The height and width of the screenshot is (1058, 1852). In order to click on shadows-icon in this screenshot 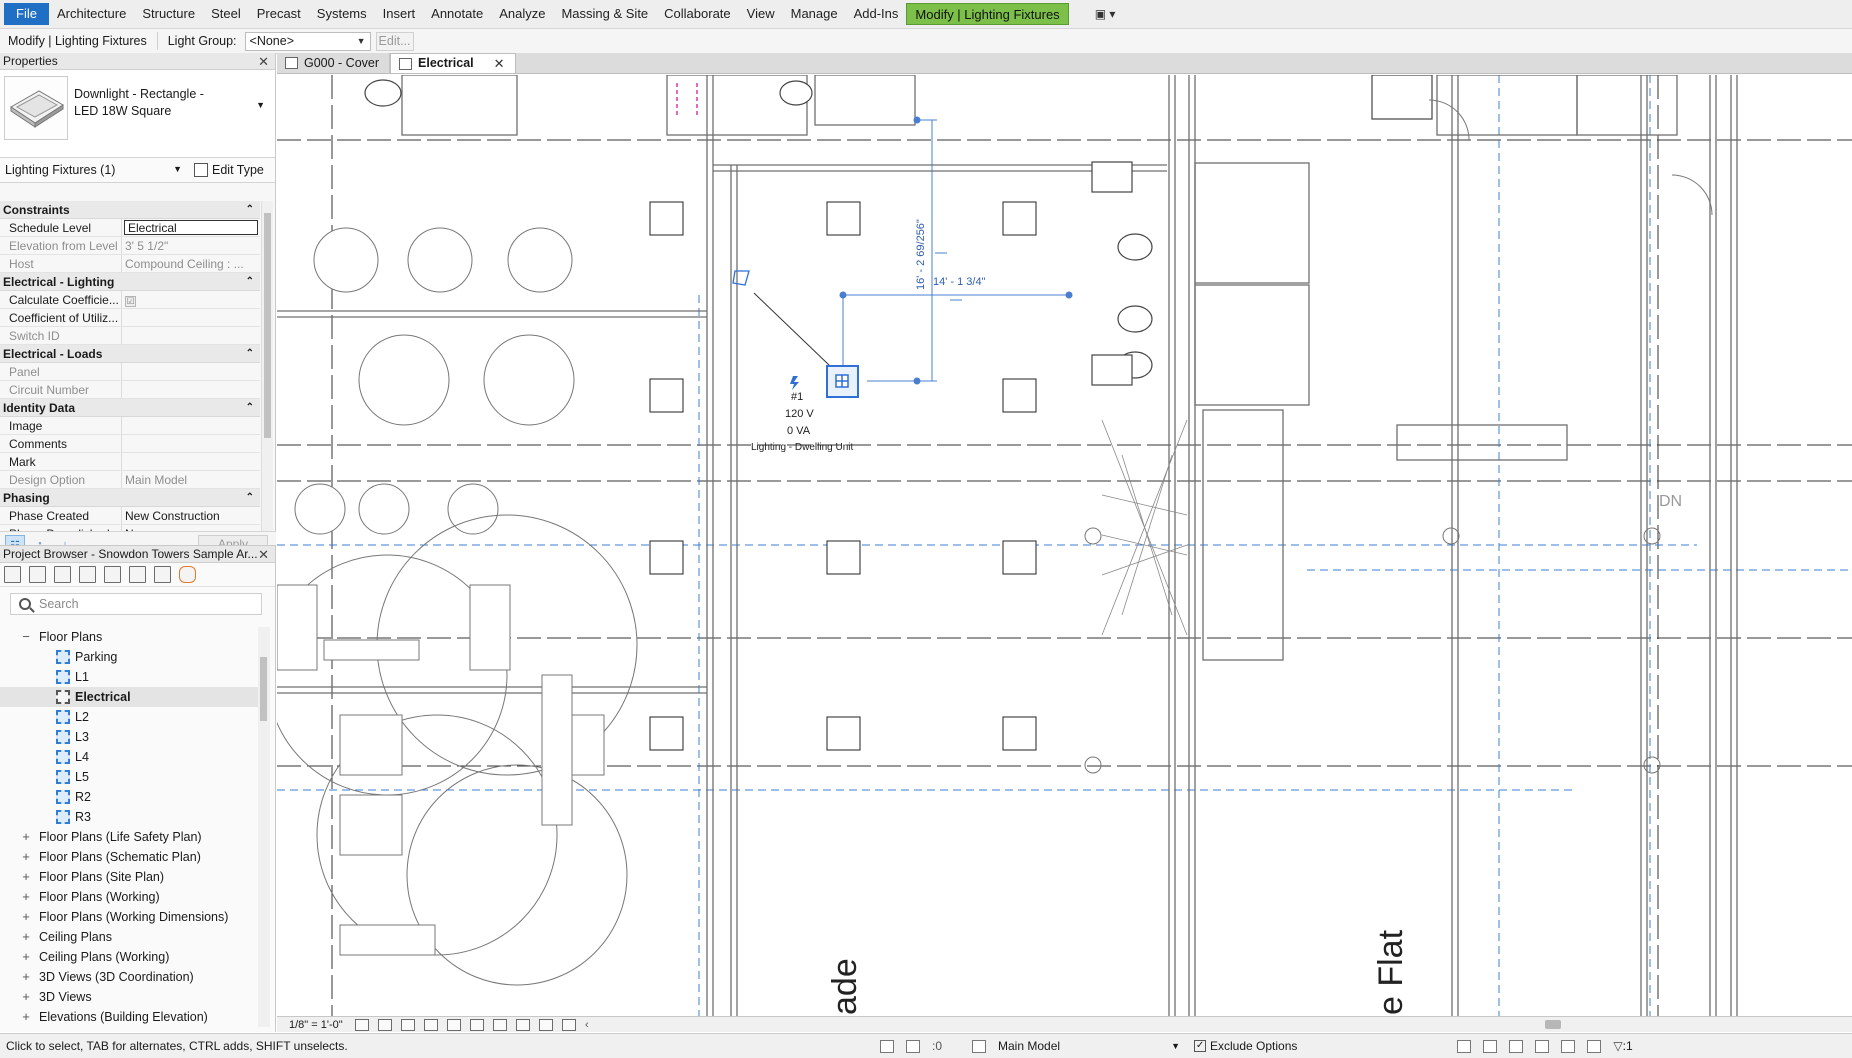, I will do `click(431, 1024)`.